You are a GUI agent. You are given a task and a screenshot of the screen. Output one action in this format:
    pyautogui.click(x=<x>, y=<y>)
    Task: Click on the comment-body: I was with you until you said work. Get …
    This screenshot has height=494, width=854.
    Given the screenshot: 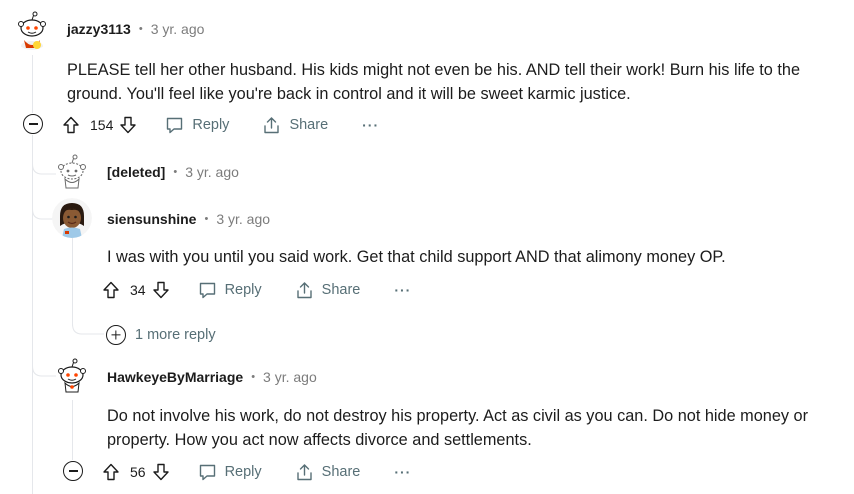 What is the action you would take?
    pyautogui.click(x=416, y=257)
    